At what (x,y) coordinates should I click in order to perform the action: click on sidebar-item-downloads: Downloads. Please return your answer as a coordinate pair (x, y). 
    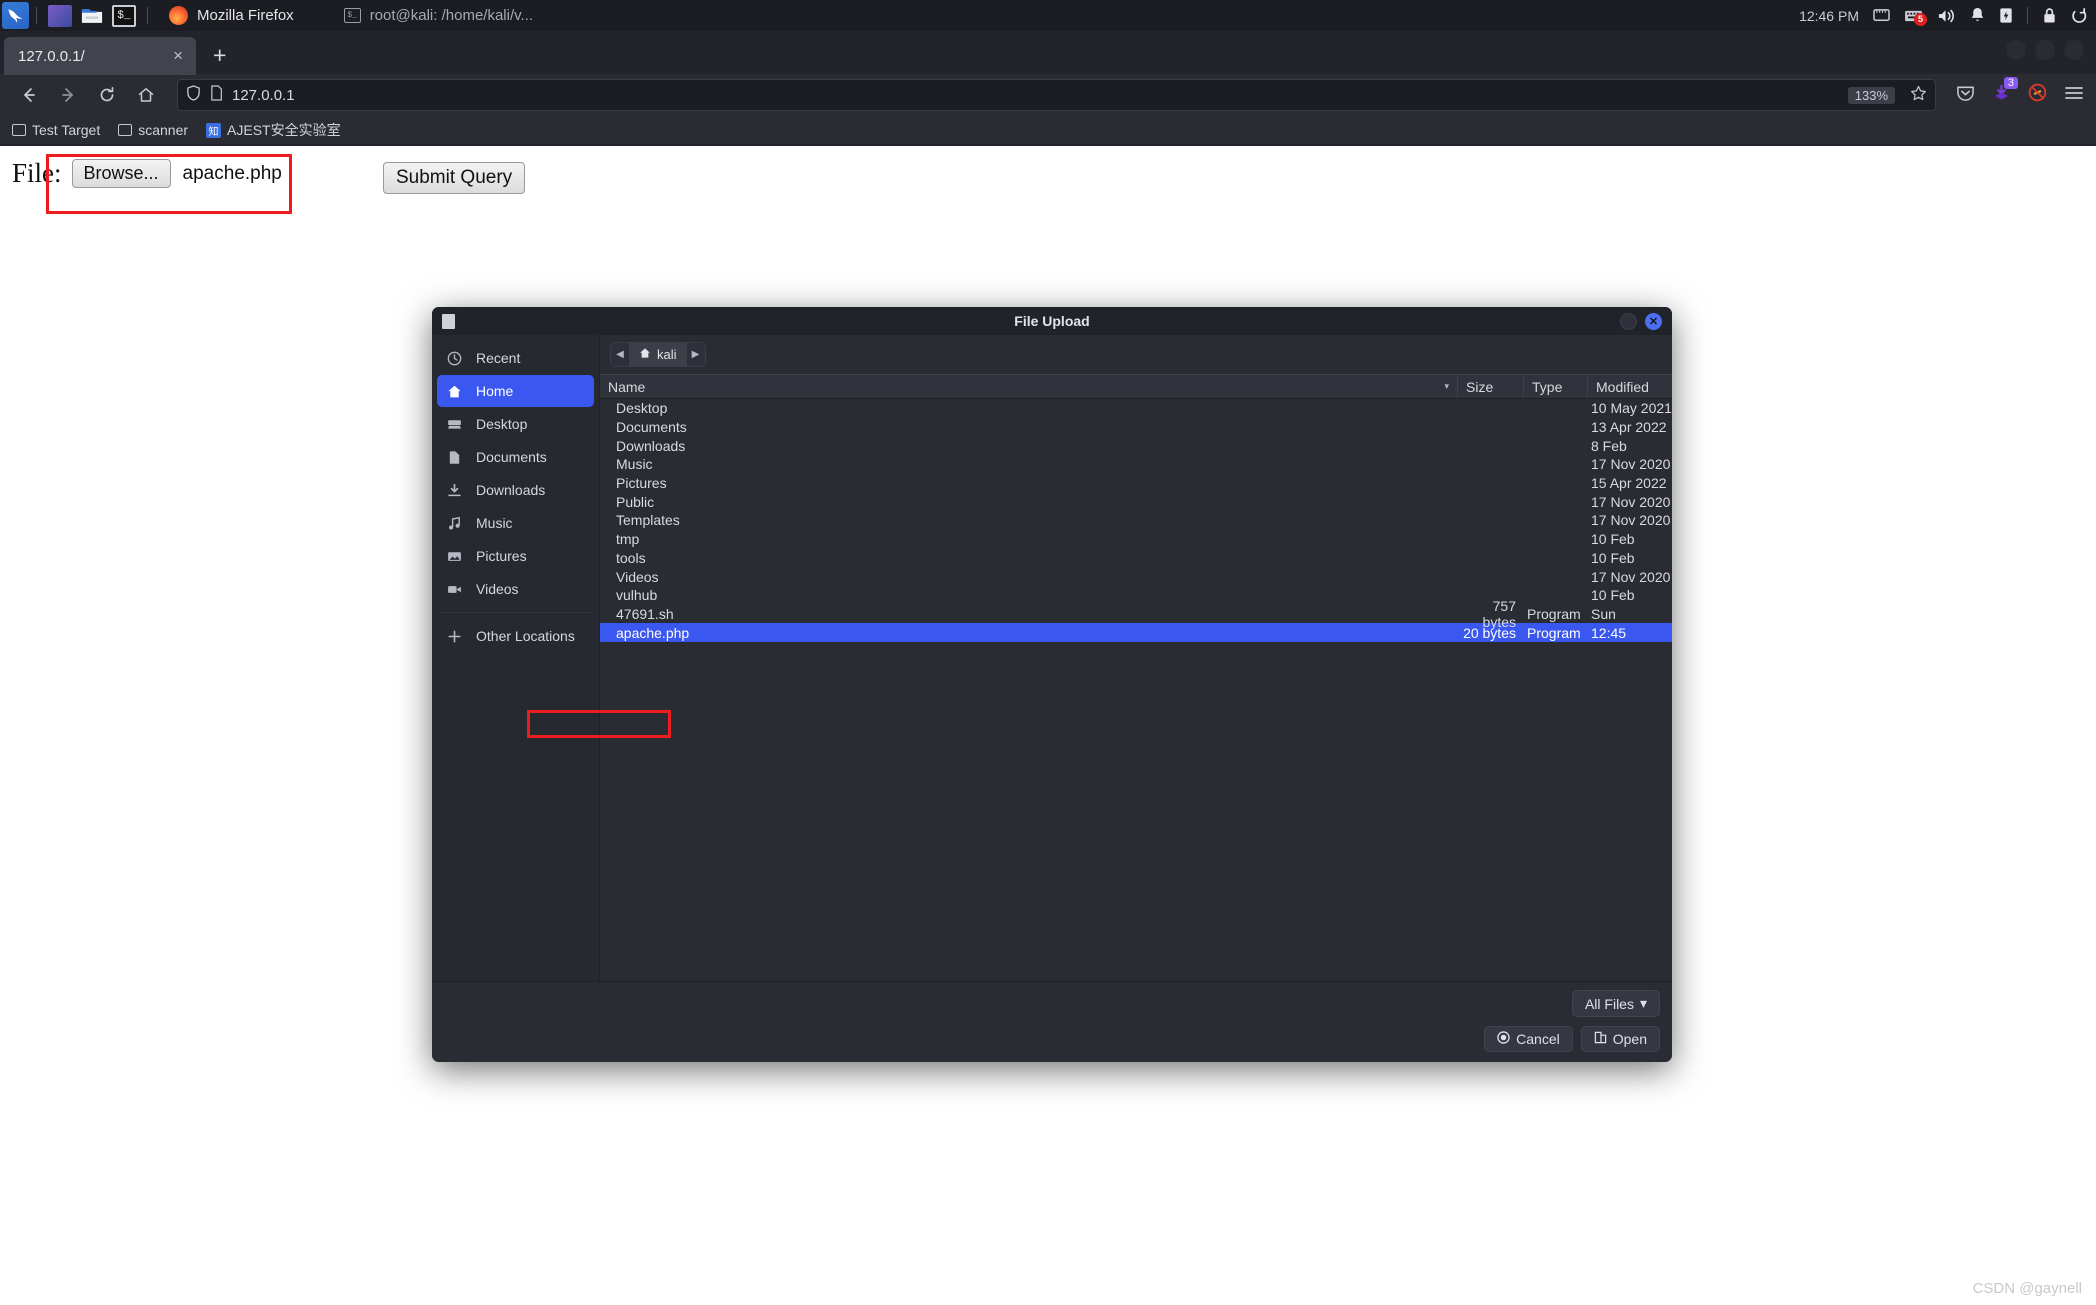
    Looking at the image, I should click on (515, 490).